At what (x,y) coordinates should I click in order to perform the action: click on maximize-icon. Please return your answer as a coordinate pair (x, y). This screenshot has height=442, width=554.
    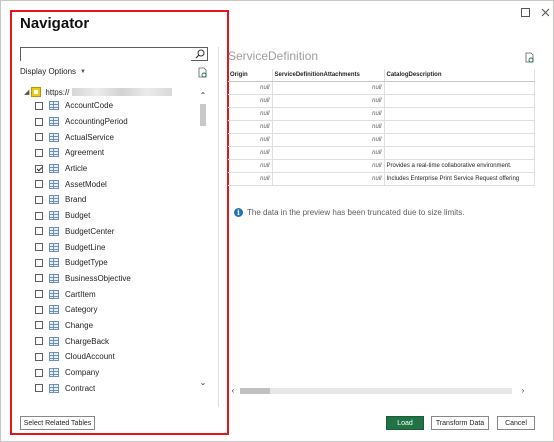
    Looking at the image, I should click on (525, 12).